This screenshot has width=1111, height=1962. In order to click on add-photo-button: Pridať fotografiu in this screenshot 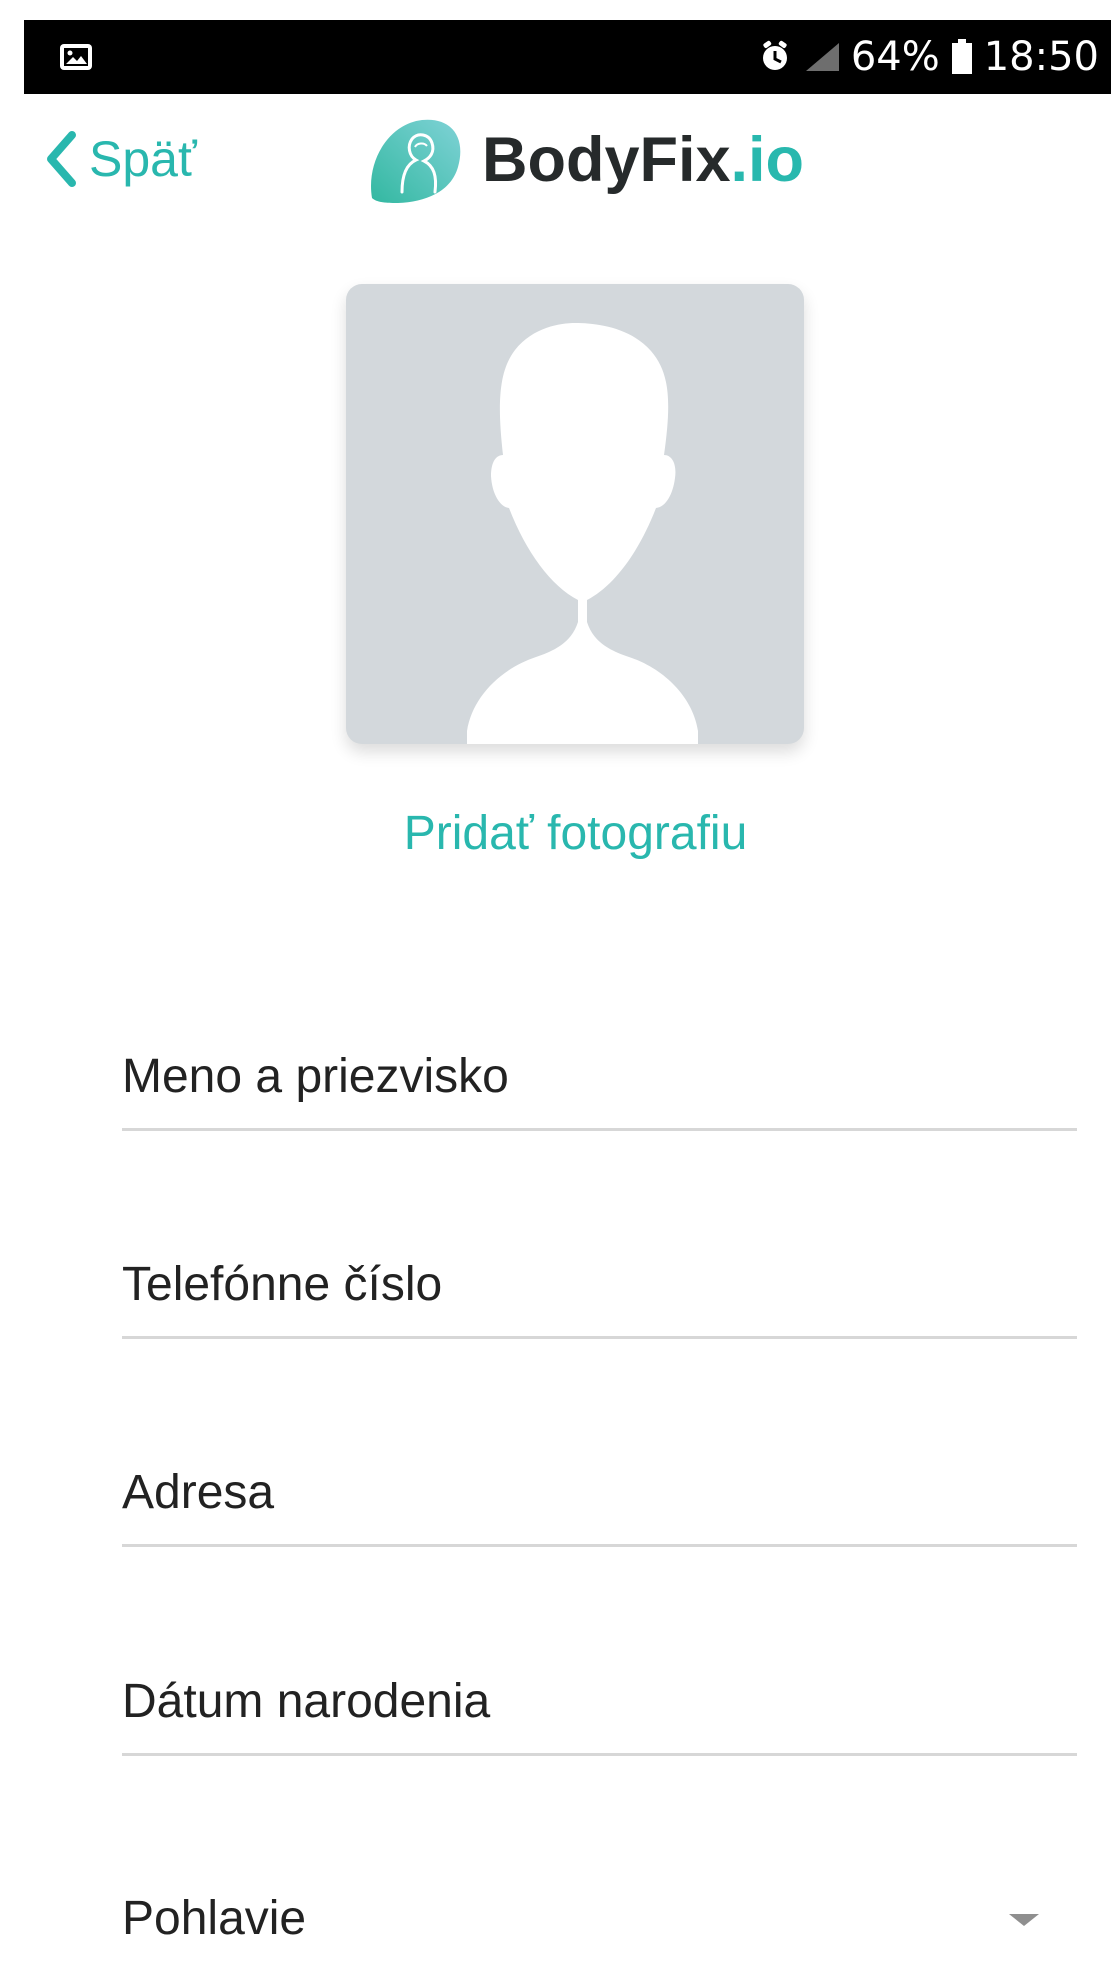, I will do `click(555, 834)`.